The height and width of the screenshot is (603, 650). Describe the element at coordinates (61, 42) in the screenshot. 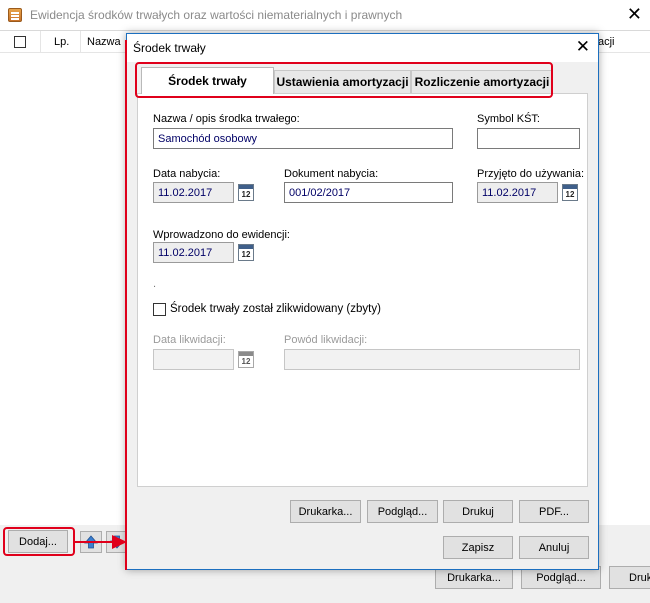

I see `column-lp: Lp.` at that location.